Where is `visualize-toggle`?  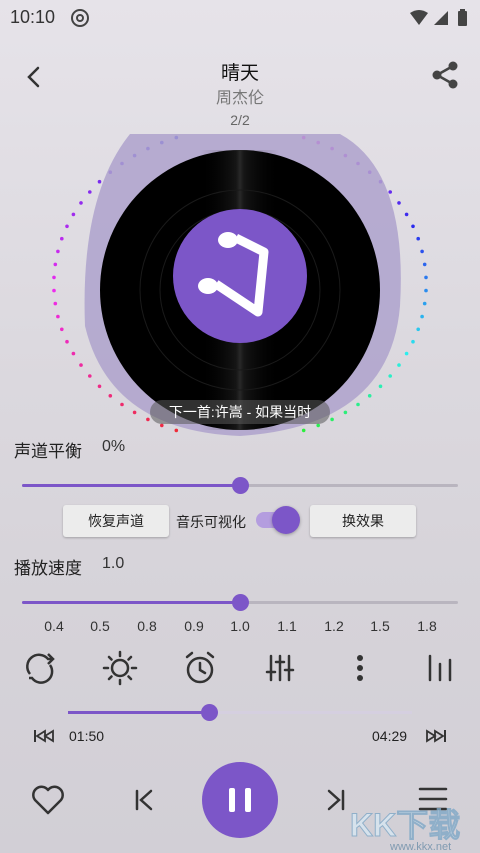
visualize-toggle is located at coordinates (279, 520).